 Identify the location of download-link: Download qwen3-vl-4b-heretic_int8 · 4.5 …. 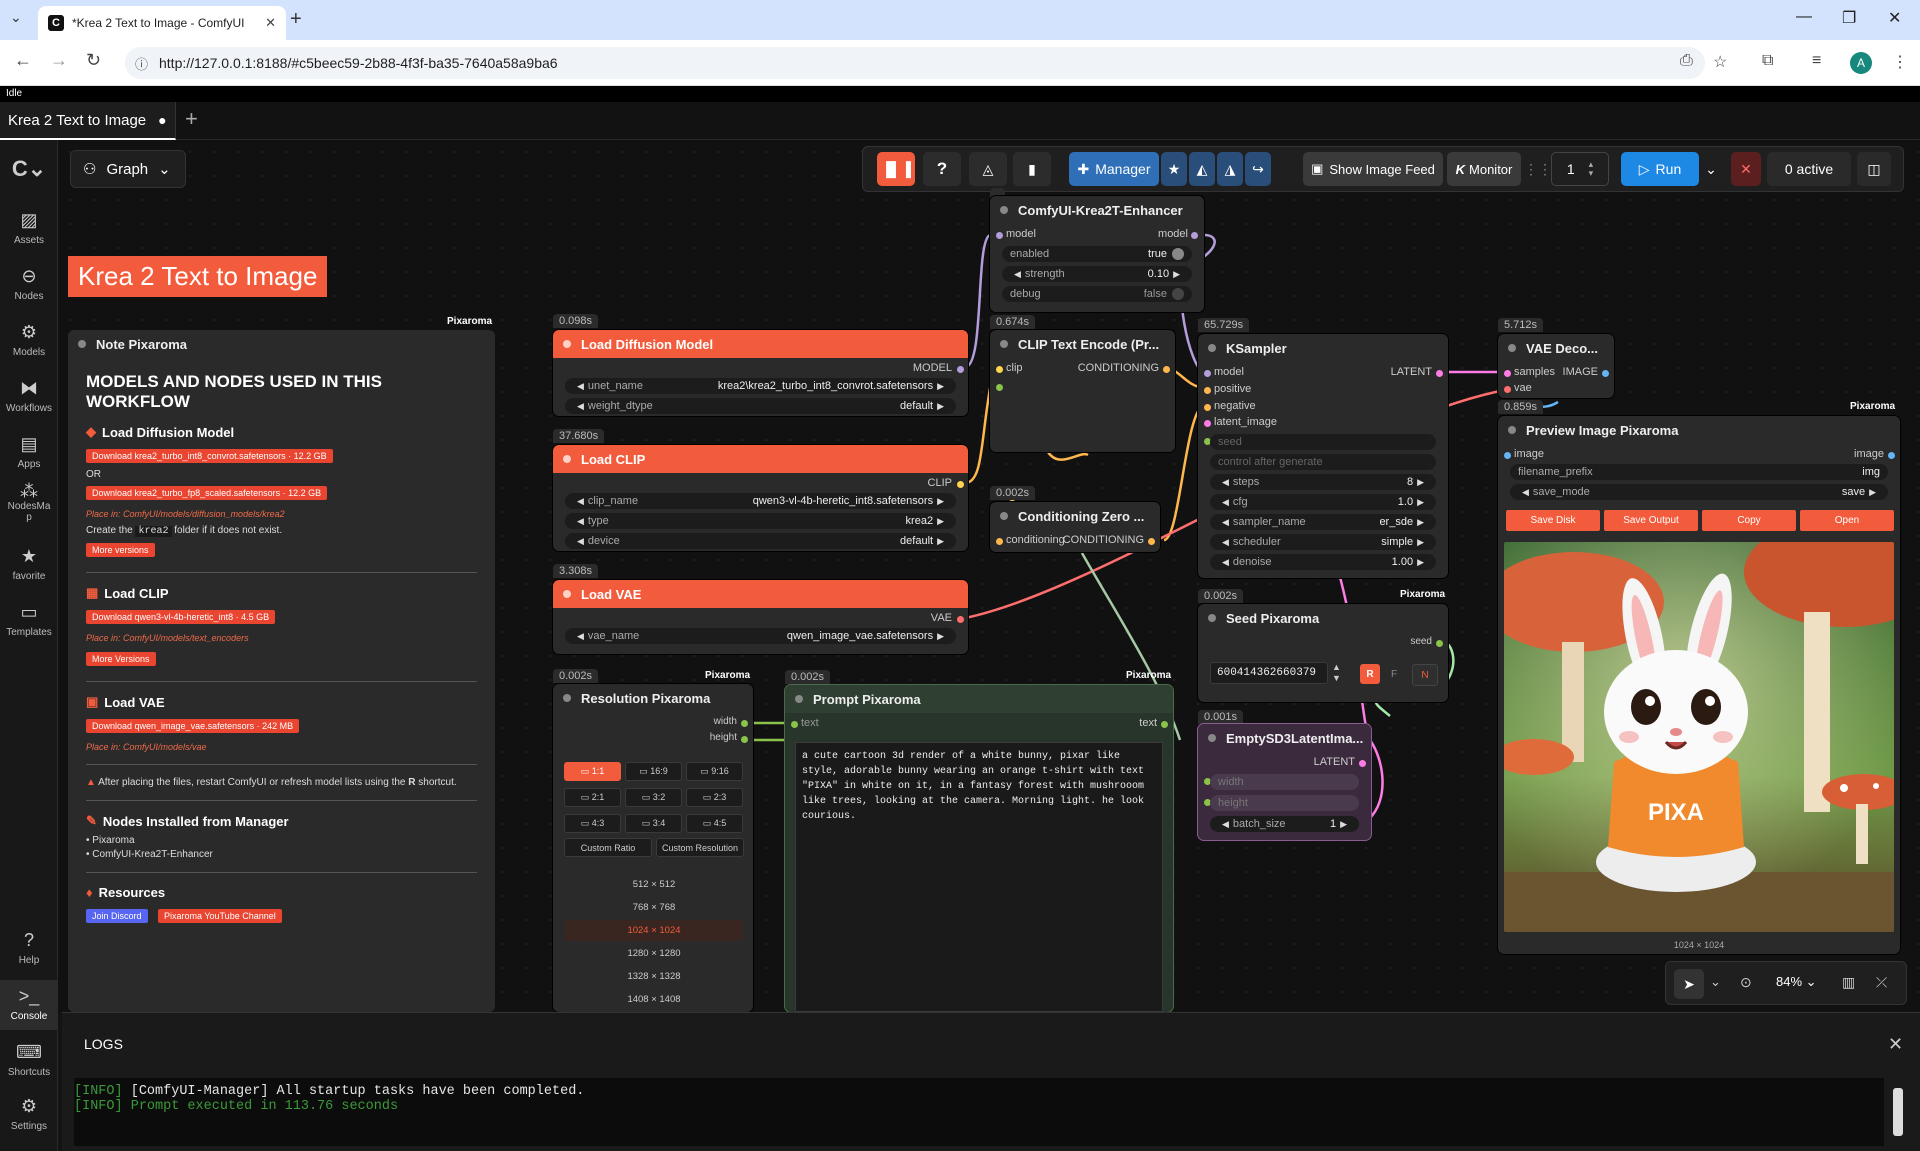
(181, 617).